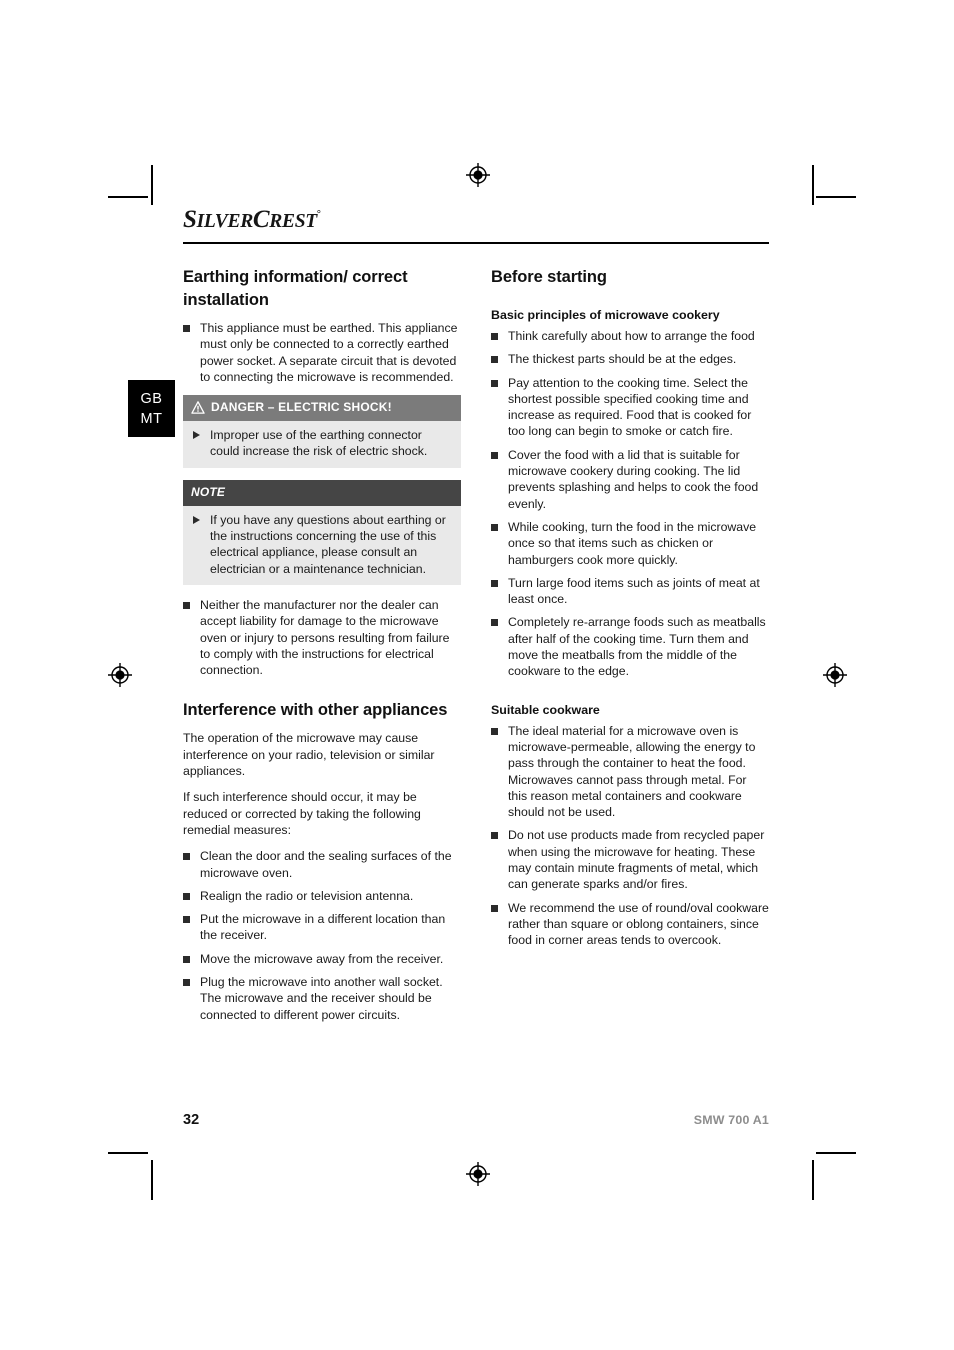 This screenshot has width=954, height=1350. What do you see at coordinates (605, 315) in the screenshot?
I see `subheading-basic-principles: Basic principles of microwave cookery` at bounding box center [605, 315].